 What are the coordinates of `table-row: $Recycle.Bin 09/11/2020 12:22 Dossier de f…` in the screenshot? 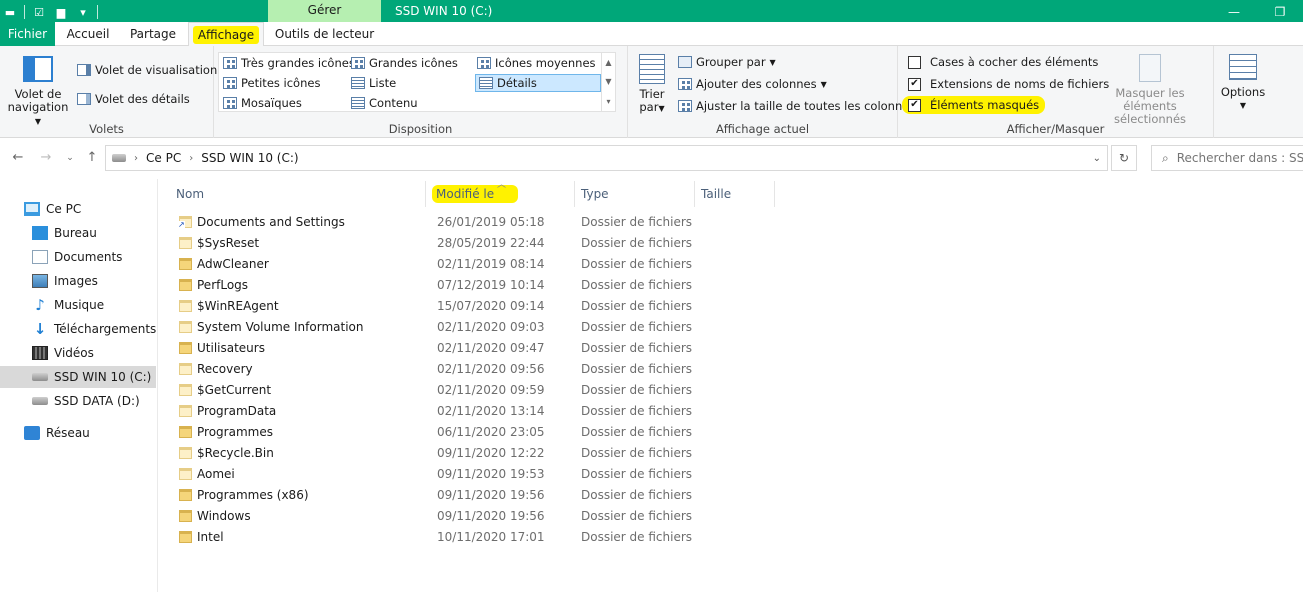 It's located at (520, 453).